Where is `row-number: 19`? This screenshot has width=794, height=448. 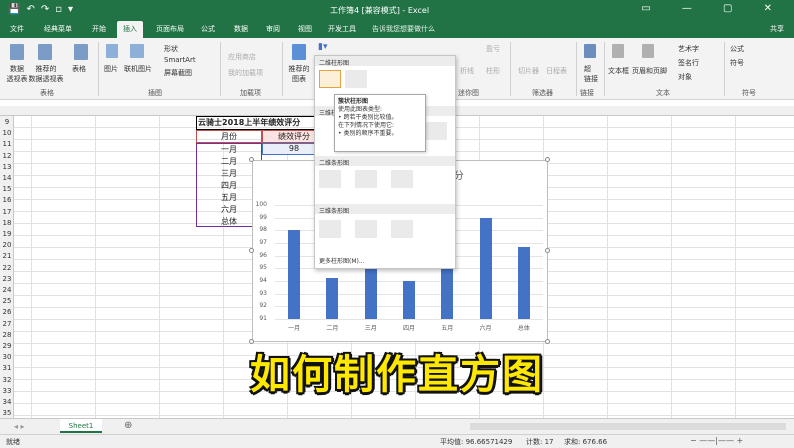 row-number: 19 is located at coordinates (7, 234).